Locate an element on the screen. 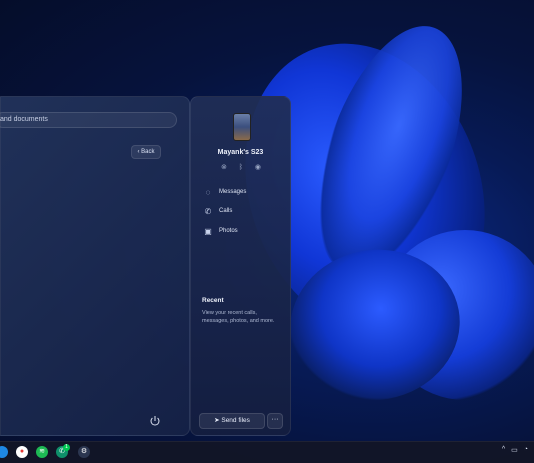  menu-item-label: Messages is located at coordinates (233, 192).